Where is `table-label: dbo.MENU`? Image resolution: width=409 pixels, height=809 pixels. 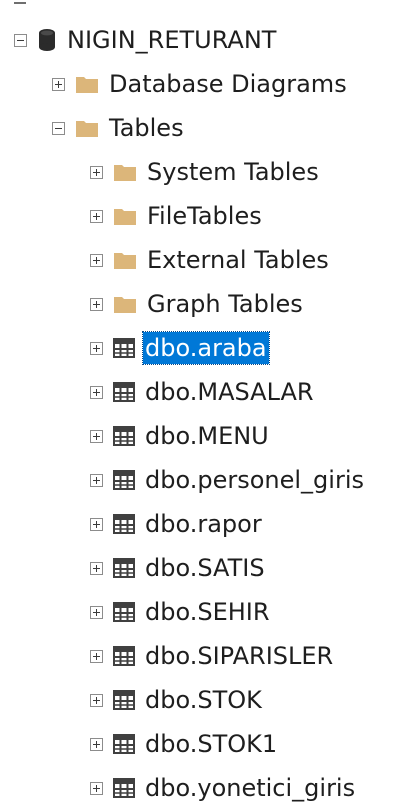 table-label: dbo.MENU is located at coordinates (207, 436).